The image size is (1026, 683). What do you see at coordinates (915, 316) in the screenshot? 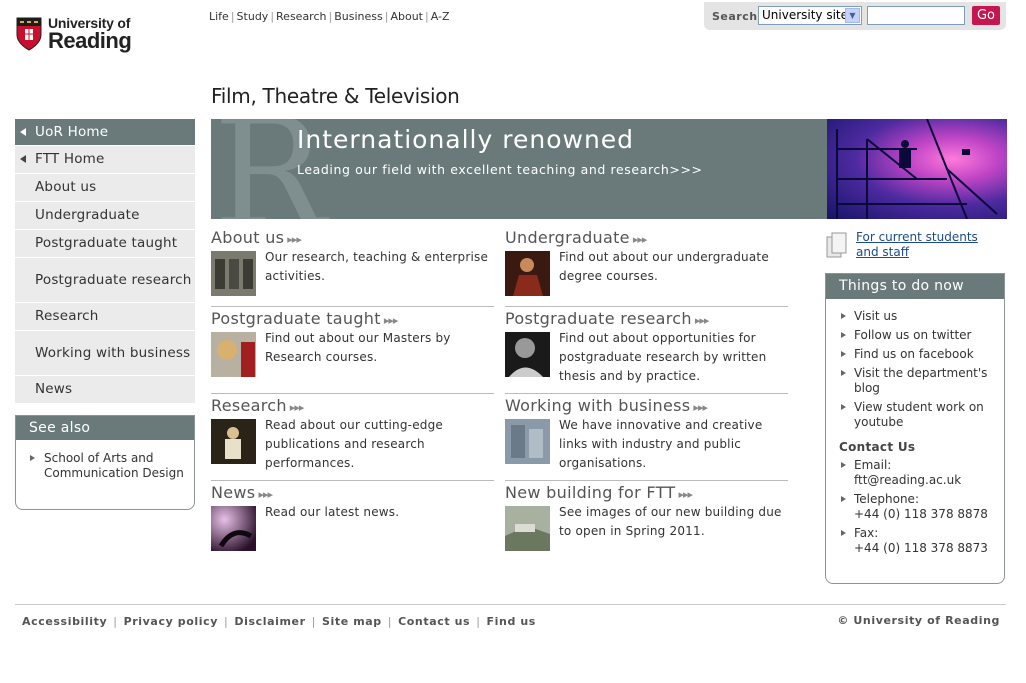
I see `todo-visit-us: Visit us` at bounding box center [915, 316].